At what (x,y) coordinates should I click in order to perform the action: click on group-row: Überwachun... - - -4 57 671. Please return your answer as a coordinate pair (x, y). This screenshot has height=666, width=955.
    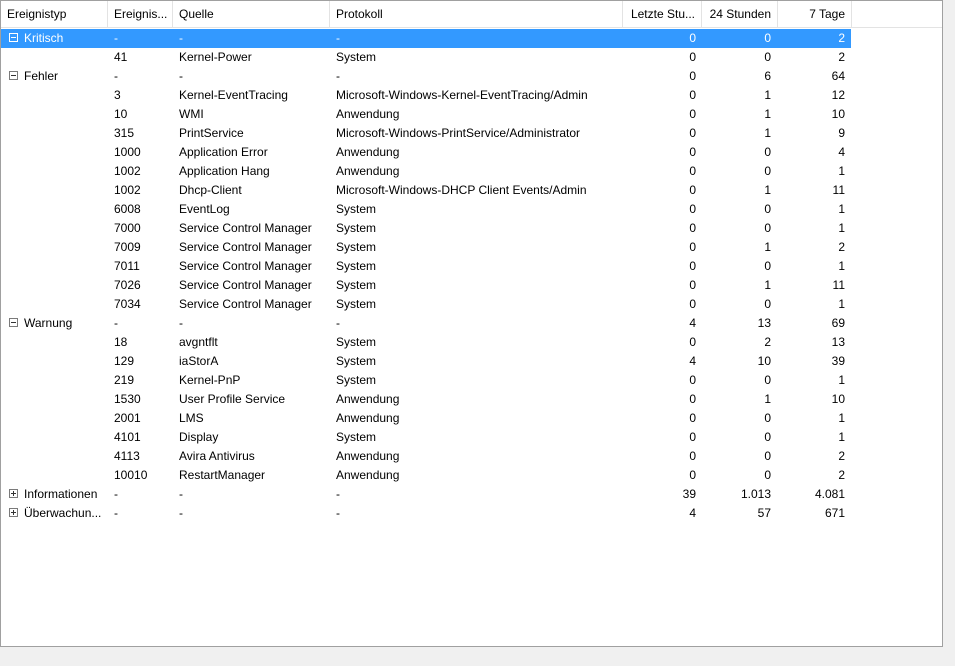
    Looking at the image, I should click on (426, 513).